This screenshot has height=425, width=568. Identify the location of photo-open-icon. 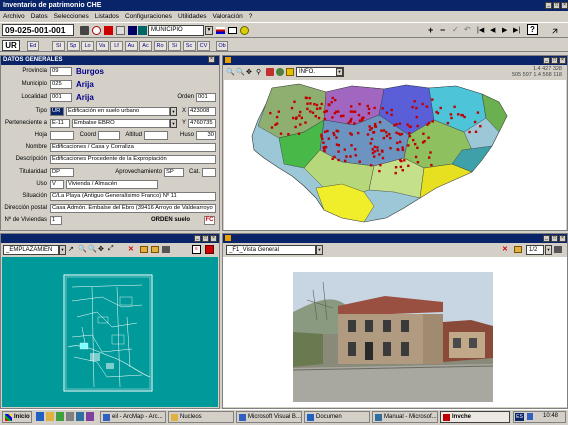
(518, 249).